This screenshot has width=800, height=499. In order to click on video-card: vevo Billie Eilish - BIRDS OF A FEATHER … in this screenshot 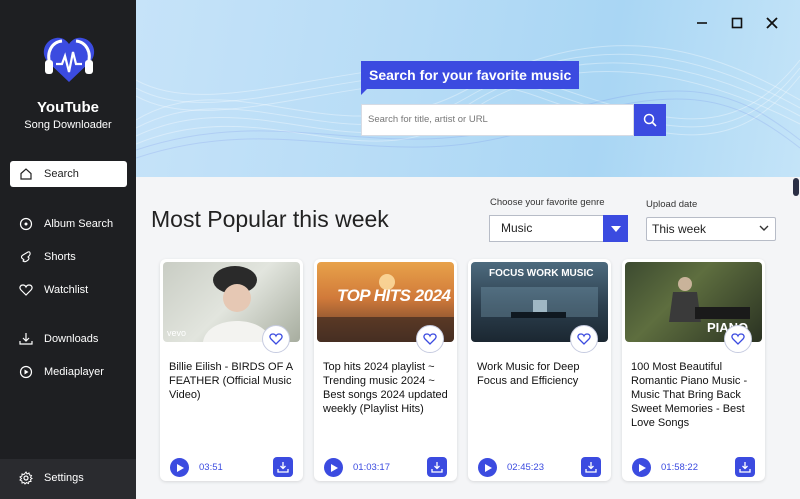, I will do `click(231, 370)`.